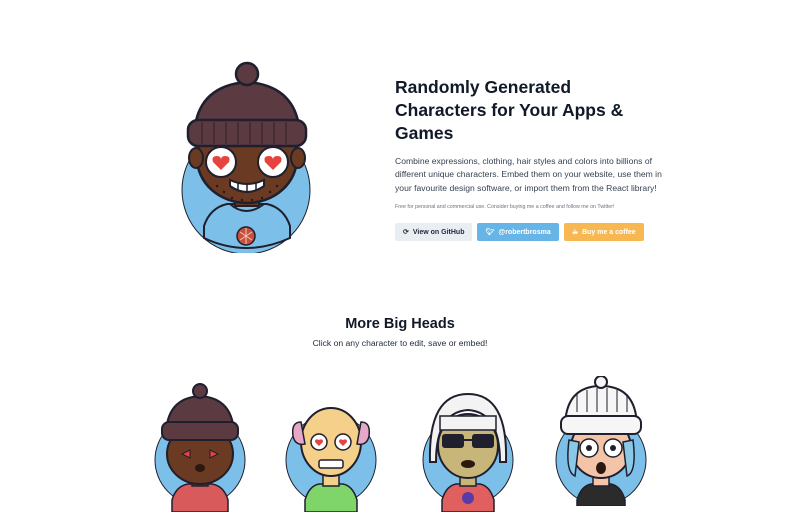 The image size is (800, 522). What do you see at coordinates (574, 232) in the screenshot?
I see `coffee-icon: ☕︎` at bounding box center [574, 232].